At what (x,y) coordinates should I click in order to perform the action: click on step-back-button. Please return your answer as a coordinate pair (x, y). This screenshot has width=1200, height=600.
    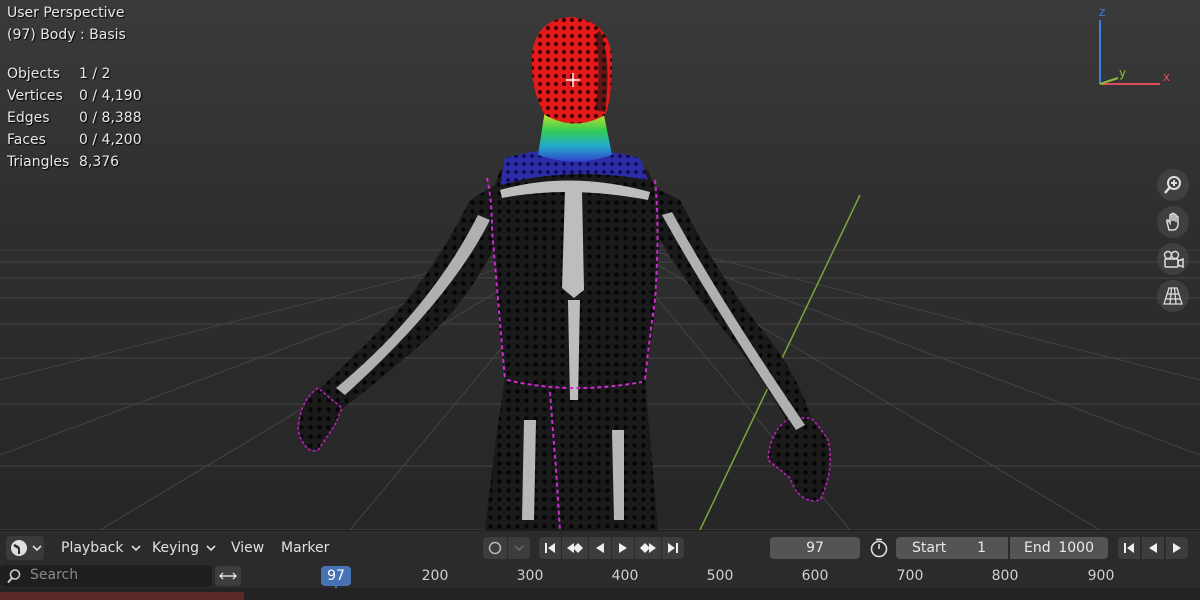
    Looking at the image, I should click on (1153, 548).